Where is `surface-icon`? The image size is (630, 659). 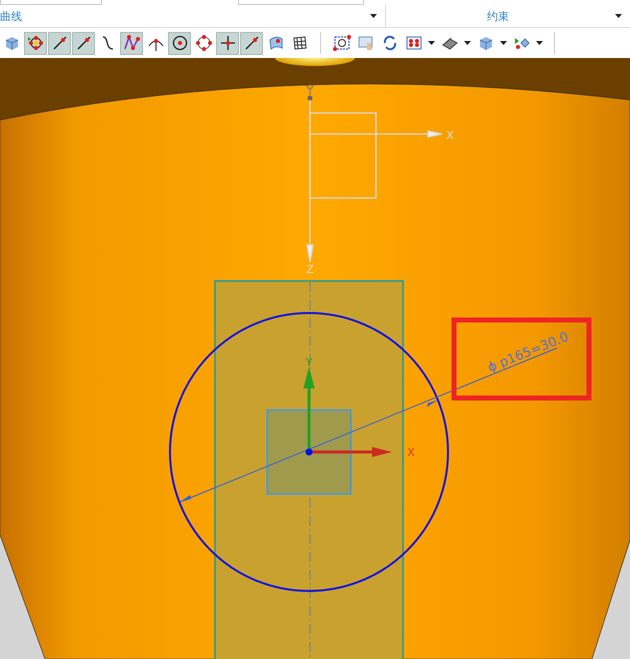 surface-icon is located at coordinates (275, 43).